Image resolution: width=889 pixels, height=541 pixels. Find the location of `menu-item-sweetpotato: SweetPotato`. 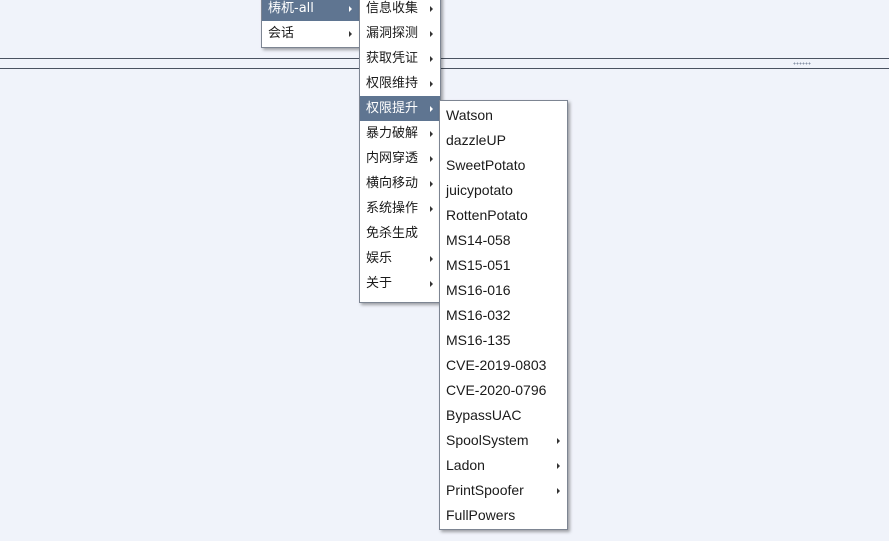

menu-item-sweetpotato: SweetPotato is located at coordinates (503, 165).